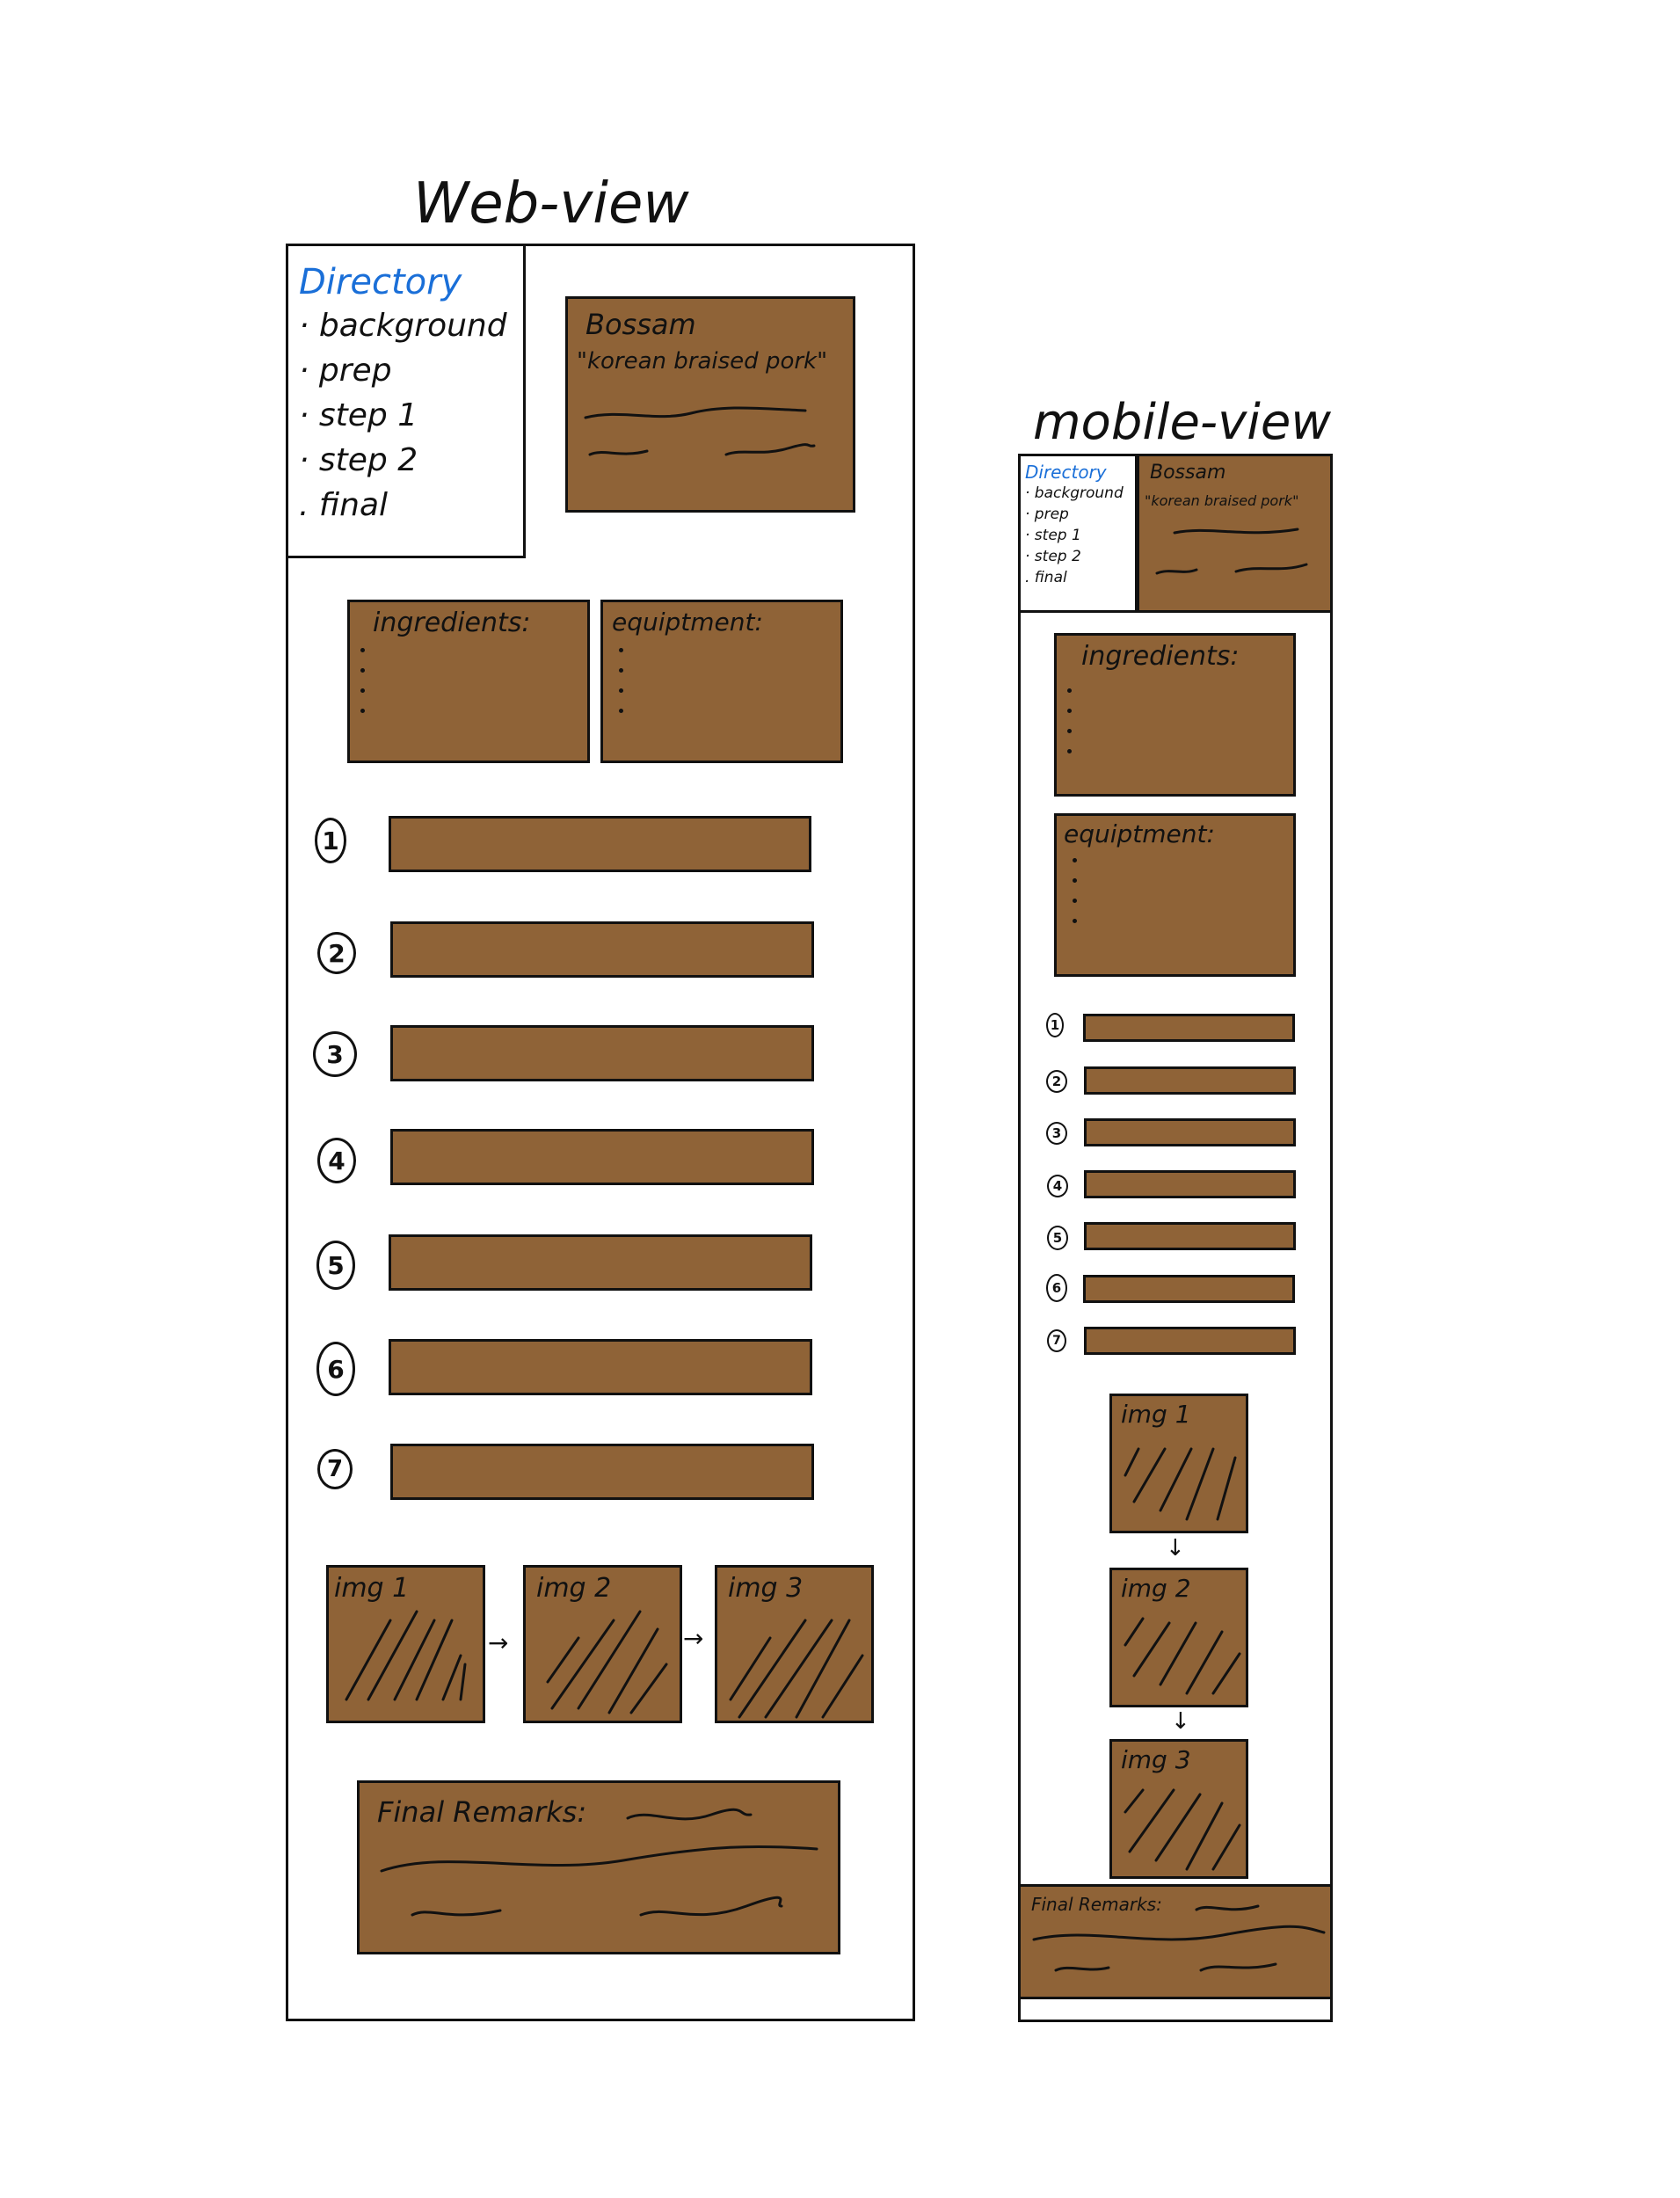 This screenshot has height=2198, width=1680. I want to click on mobile-step-number-1: 1, so click(1055, 1025).